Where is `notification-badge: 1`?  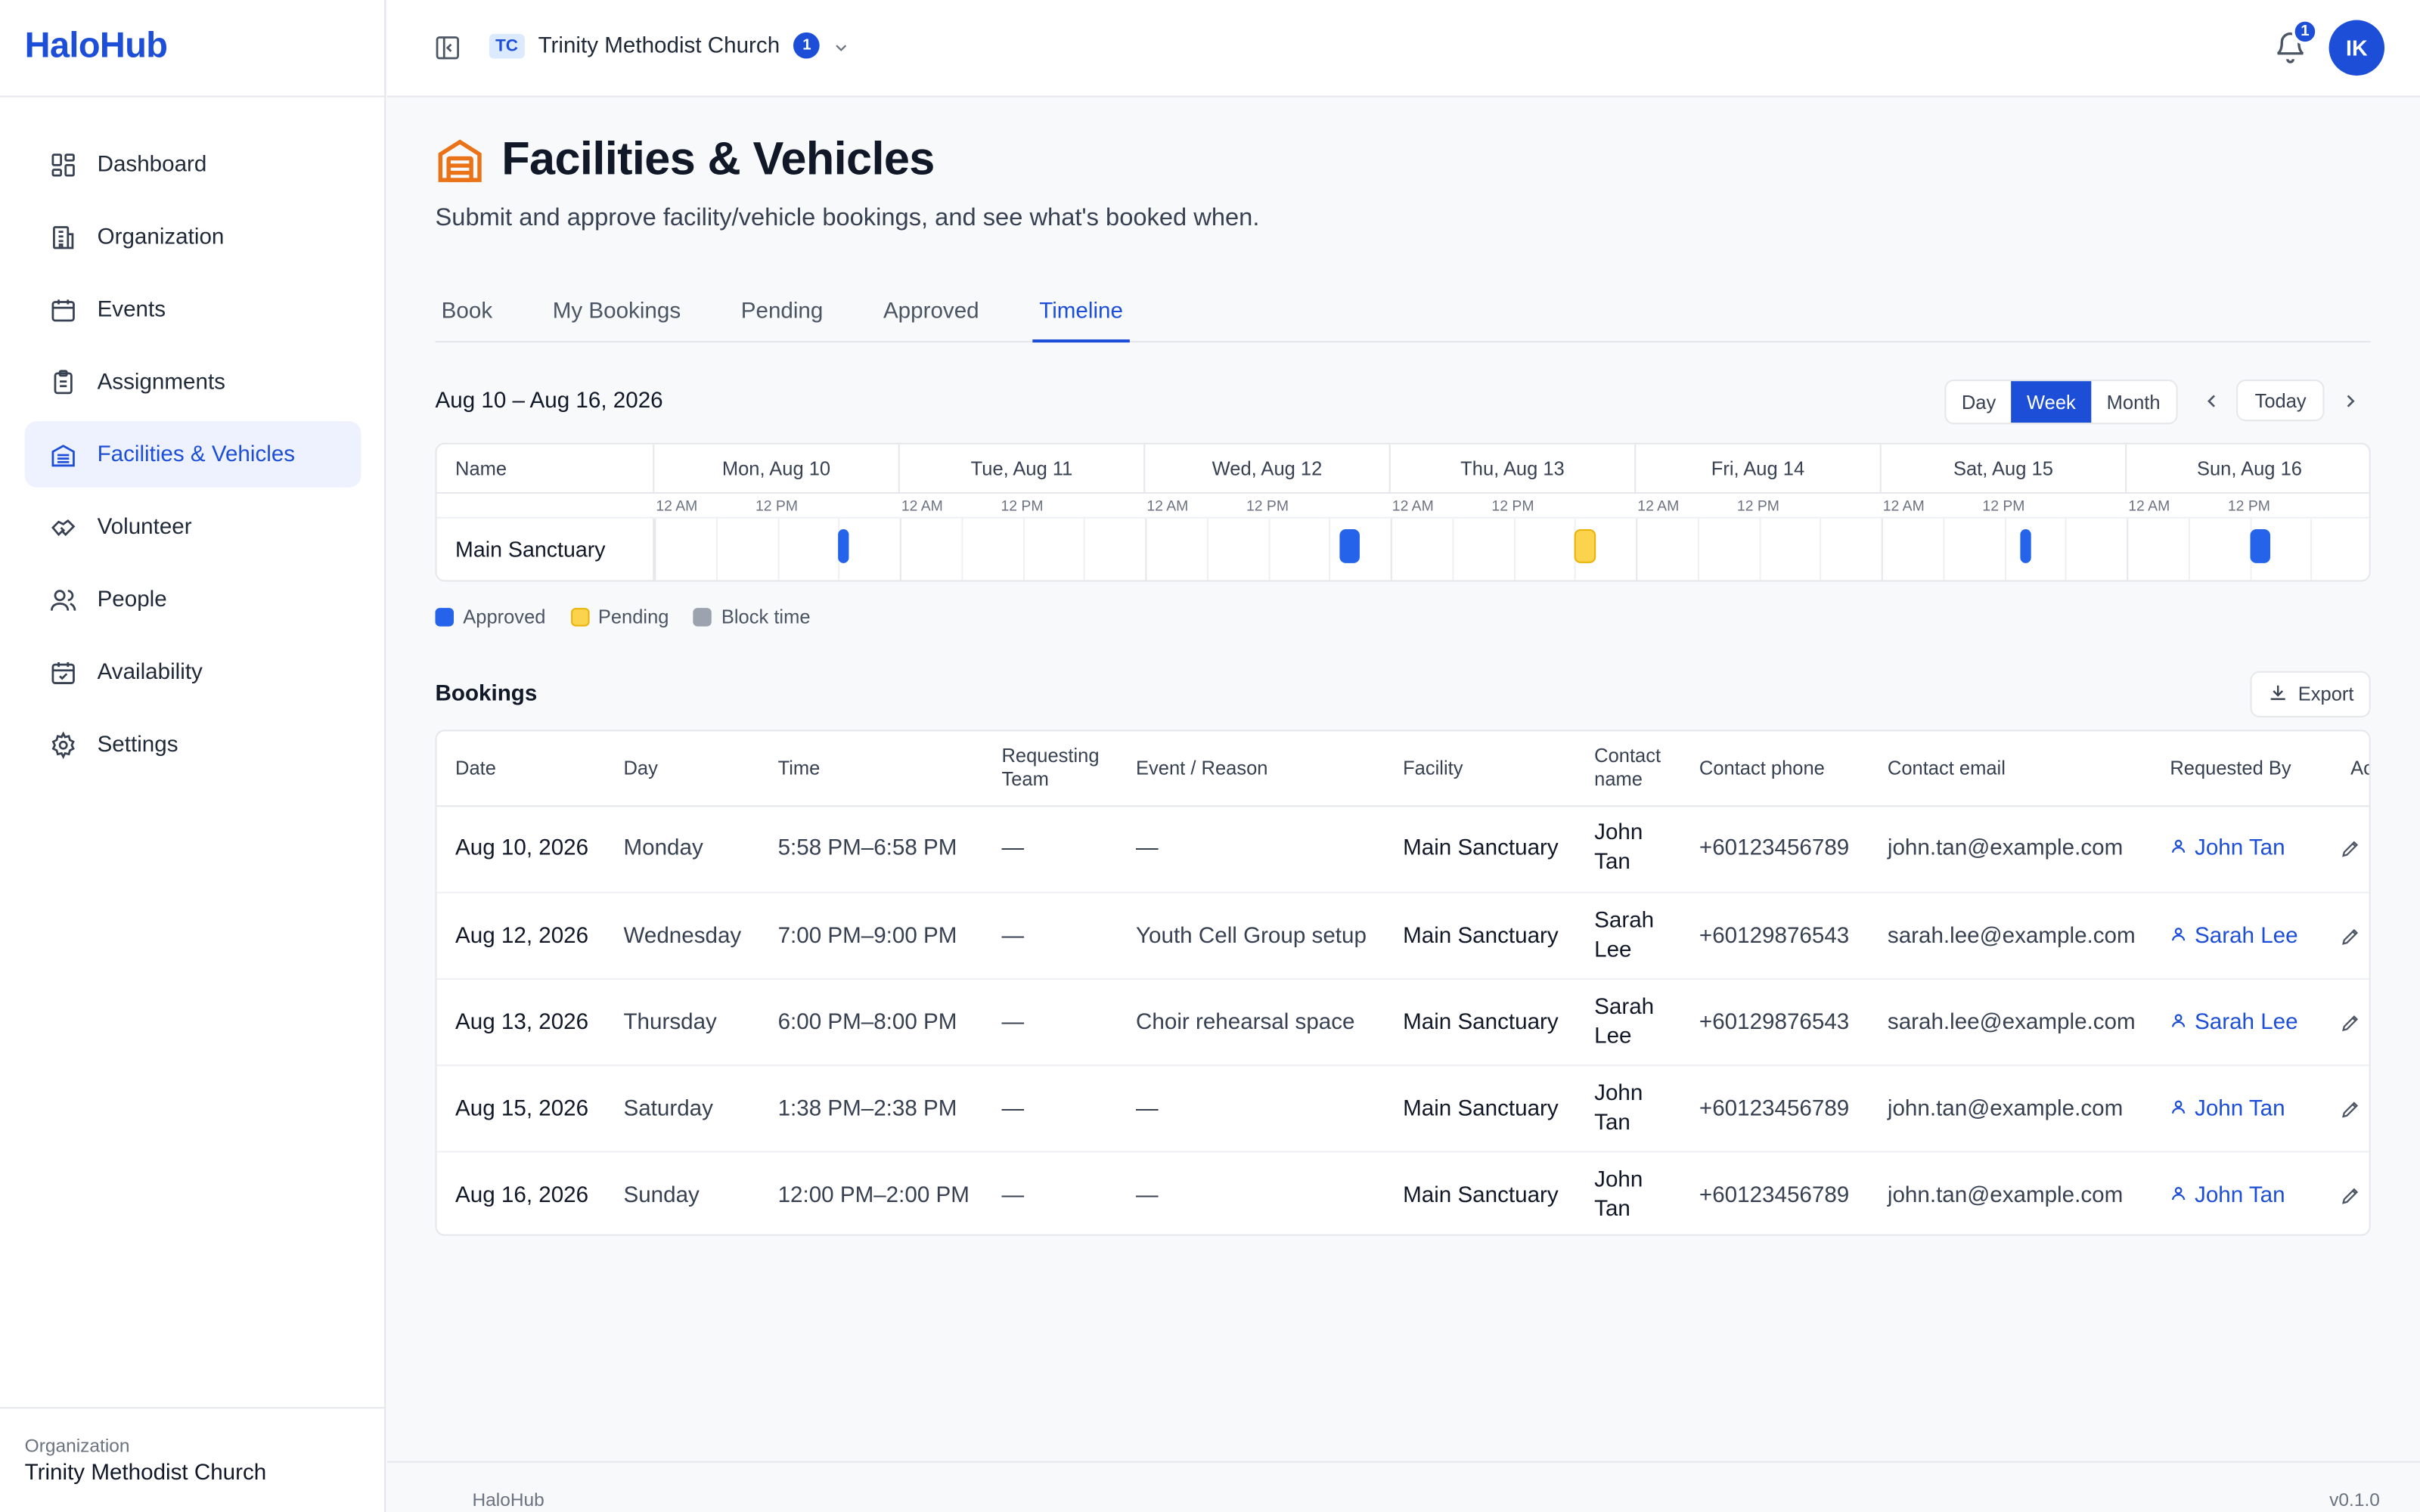 notification-badge: 1 is located at coordinates (2305, 32).